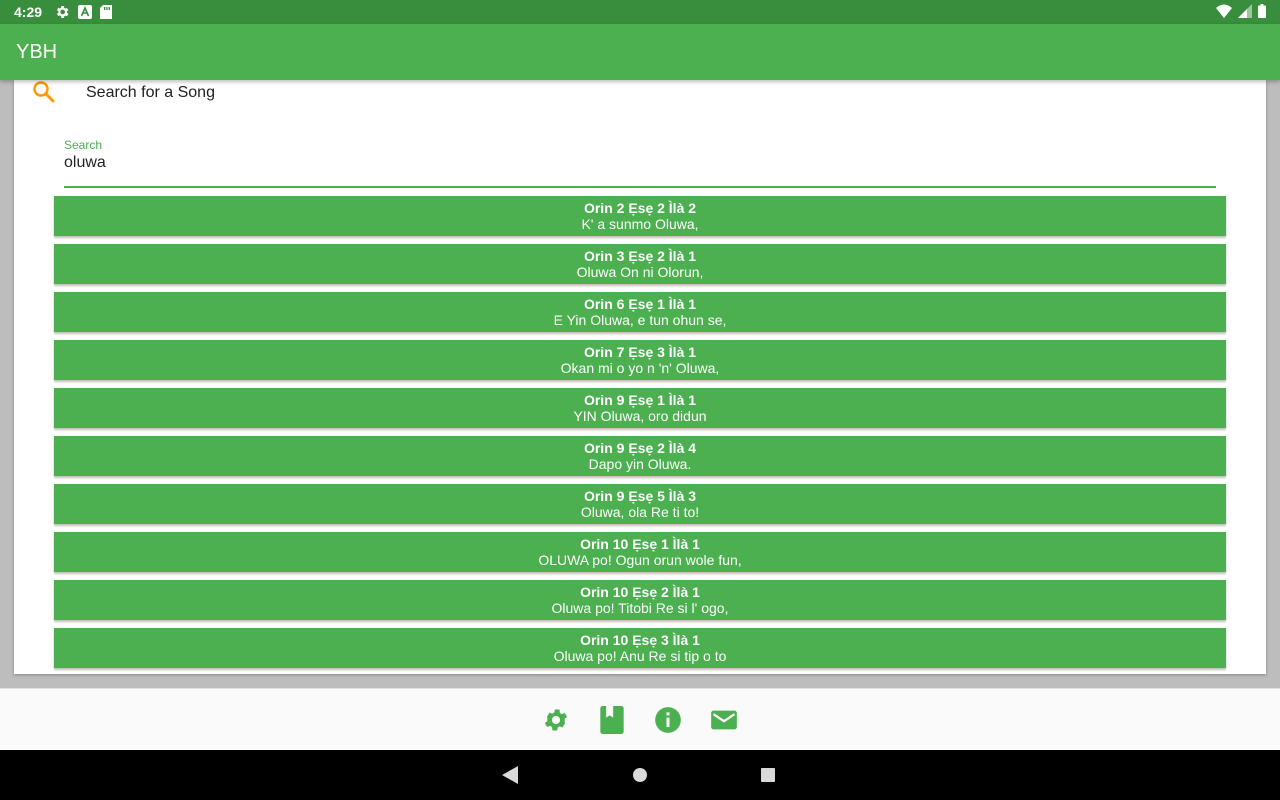 The width and height of the screenshot is (1280, 800). I want to click on bottom-action-bar, so click(640, 719).